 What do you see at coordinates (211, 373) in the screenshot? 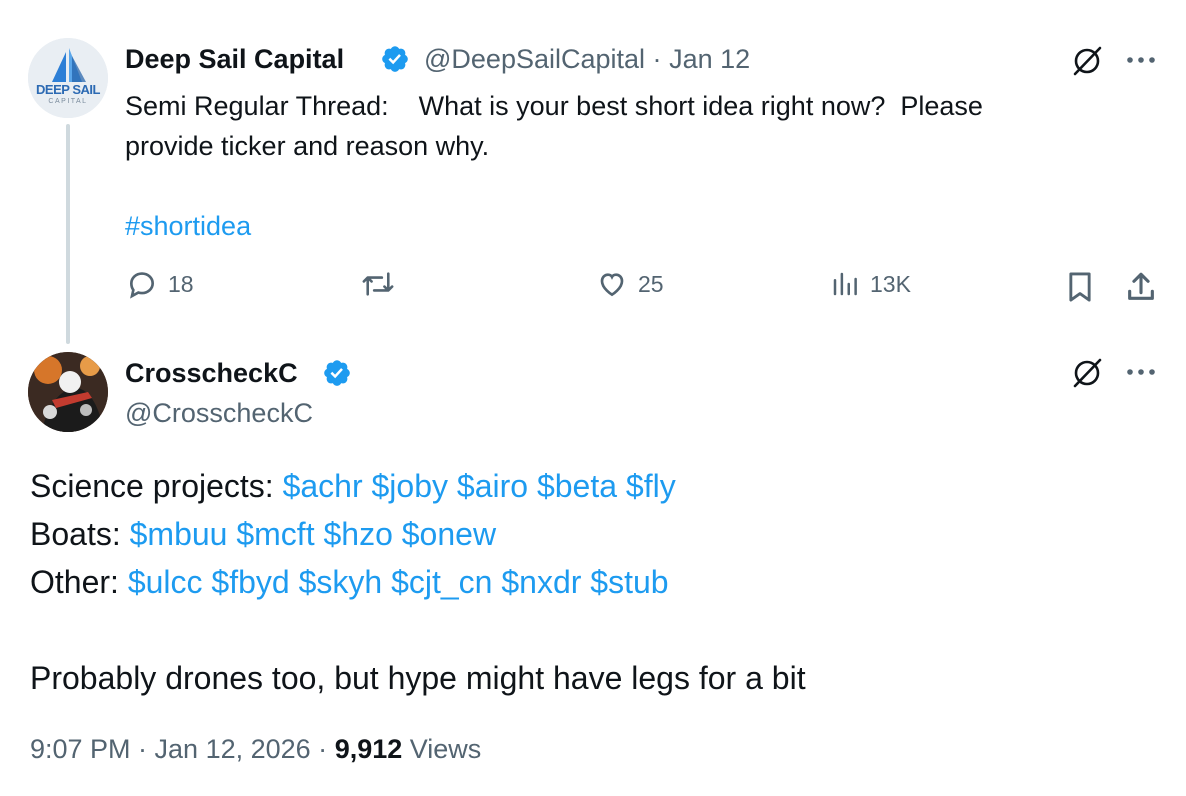
I see `reply-author-name: CrosscheckC` at bounding box center [211, 373].